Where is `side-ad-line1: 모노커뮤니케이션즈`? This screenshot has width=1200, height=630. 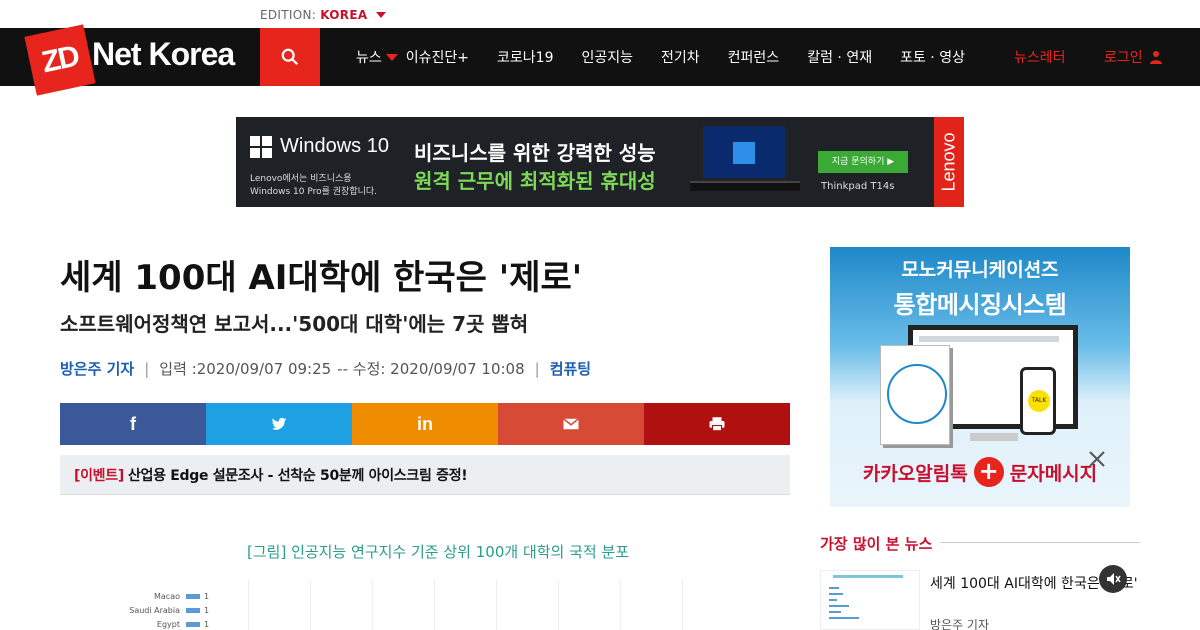 side-ad-line1: 모노커뮤니케이션즈 is located at coordinates (980, 270).